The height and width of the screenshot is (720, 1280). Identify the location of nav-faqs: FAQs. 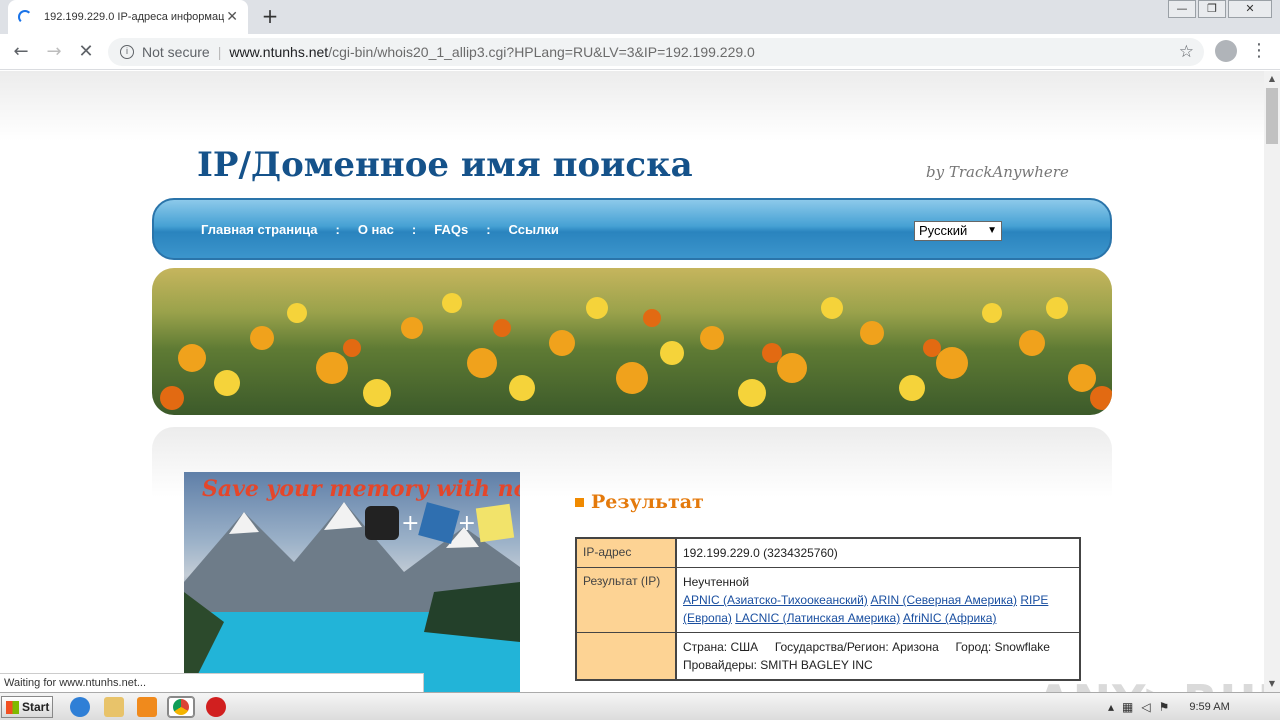
(451, 229).